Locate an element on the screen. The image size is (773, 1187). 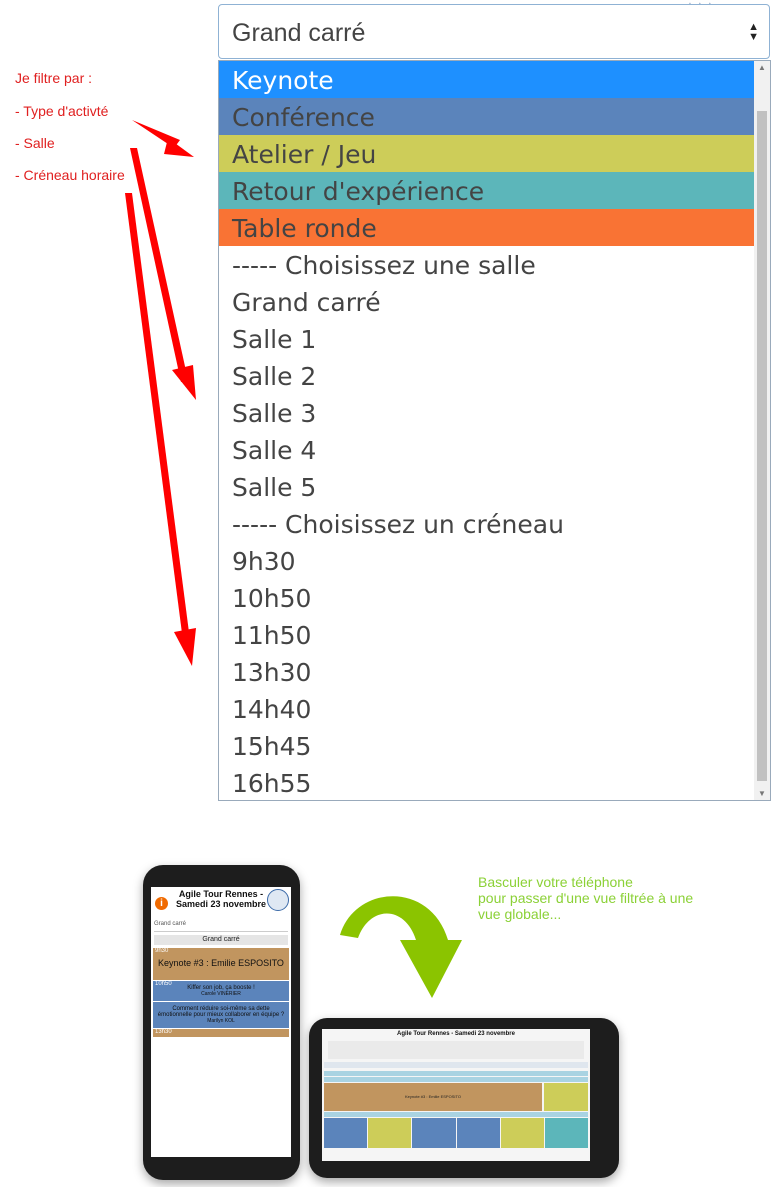
pp-session-card: 9h30 Keynote #3 : Emilie ESPOSITO is located at coordinates (221, 964).